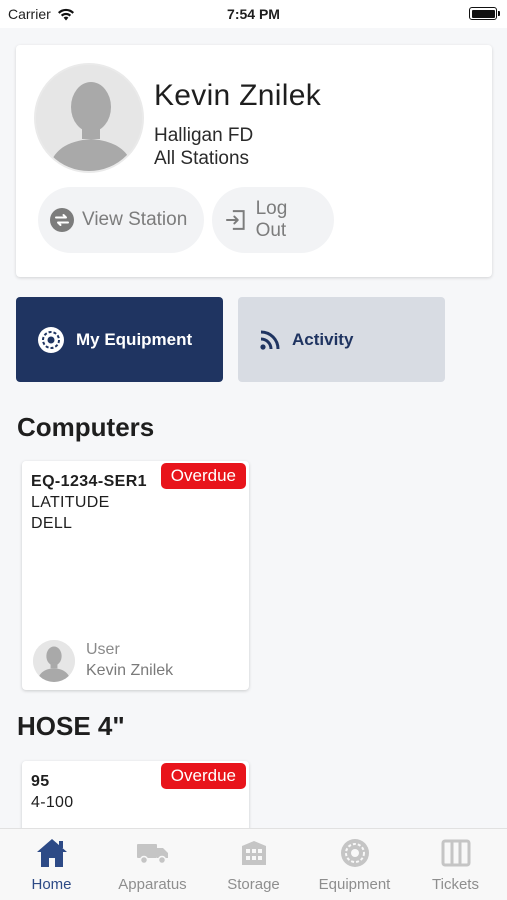 This screenshot has width=507, height=900. What do you see at coordinates (40, 781) in the screenshot?
I see `equipment-id: 95` at bounding box center [40, 781].